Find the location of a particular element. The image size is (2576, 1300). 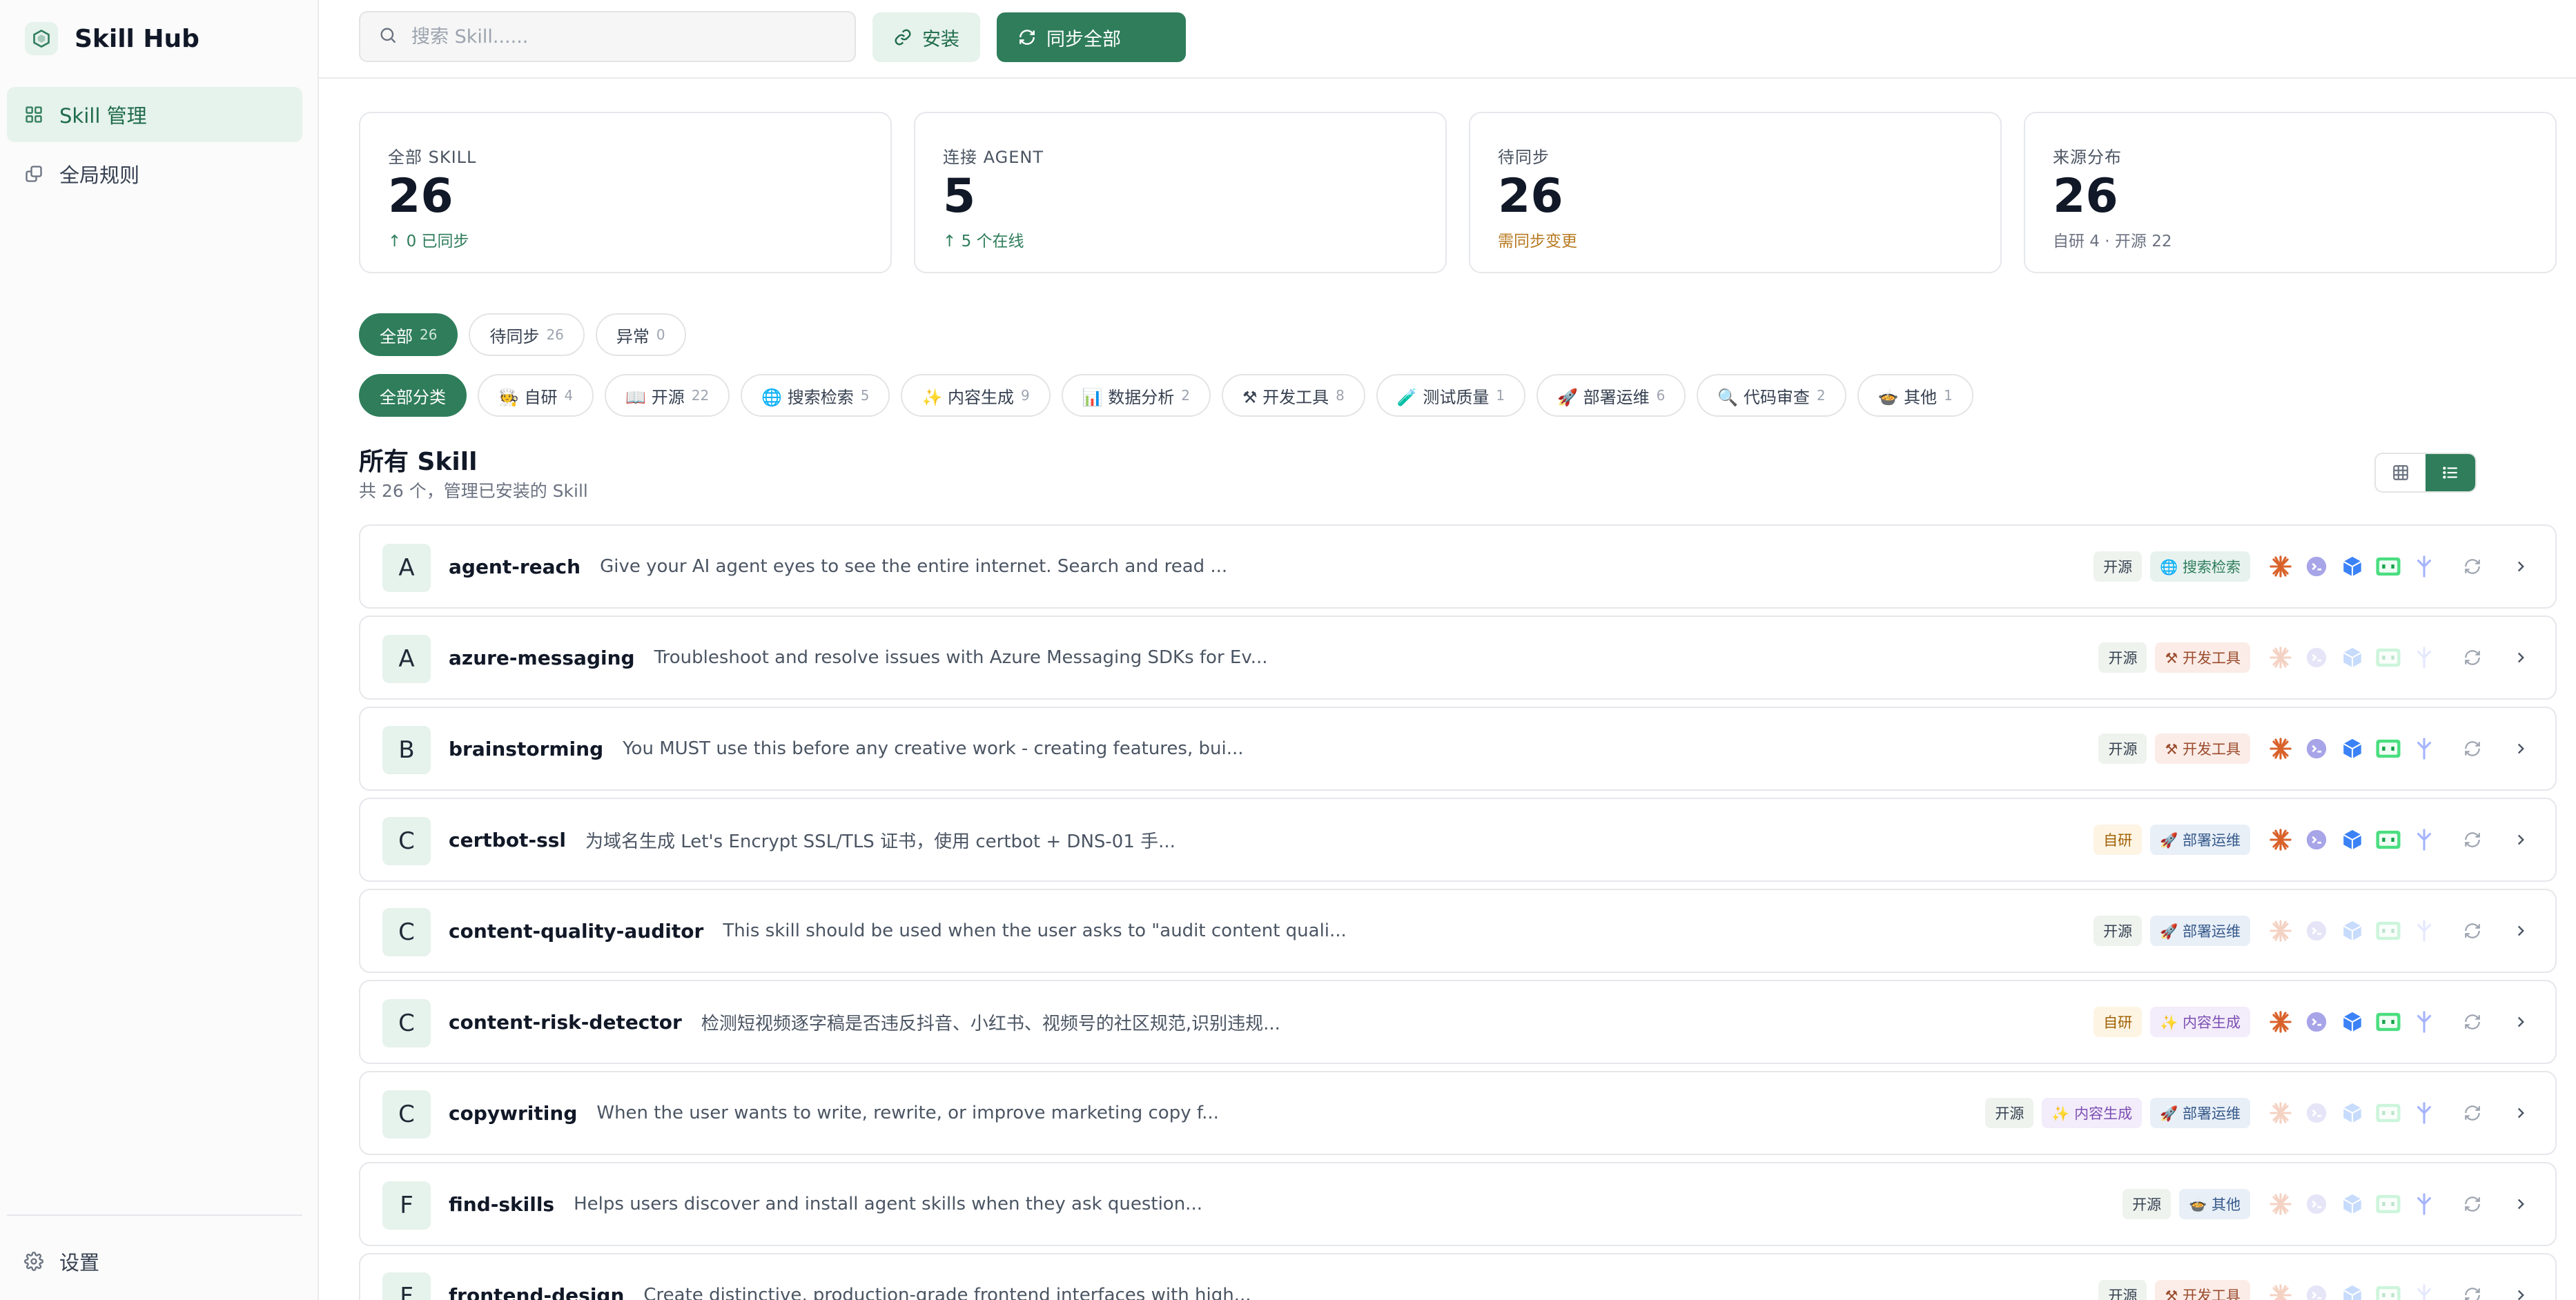

filter-category-ops: 🚀 部署运维 6 is located at coordinates (1611, 395).